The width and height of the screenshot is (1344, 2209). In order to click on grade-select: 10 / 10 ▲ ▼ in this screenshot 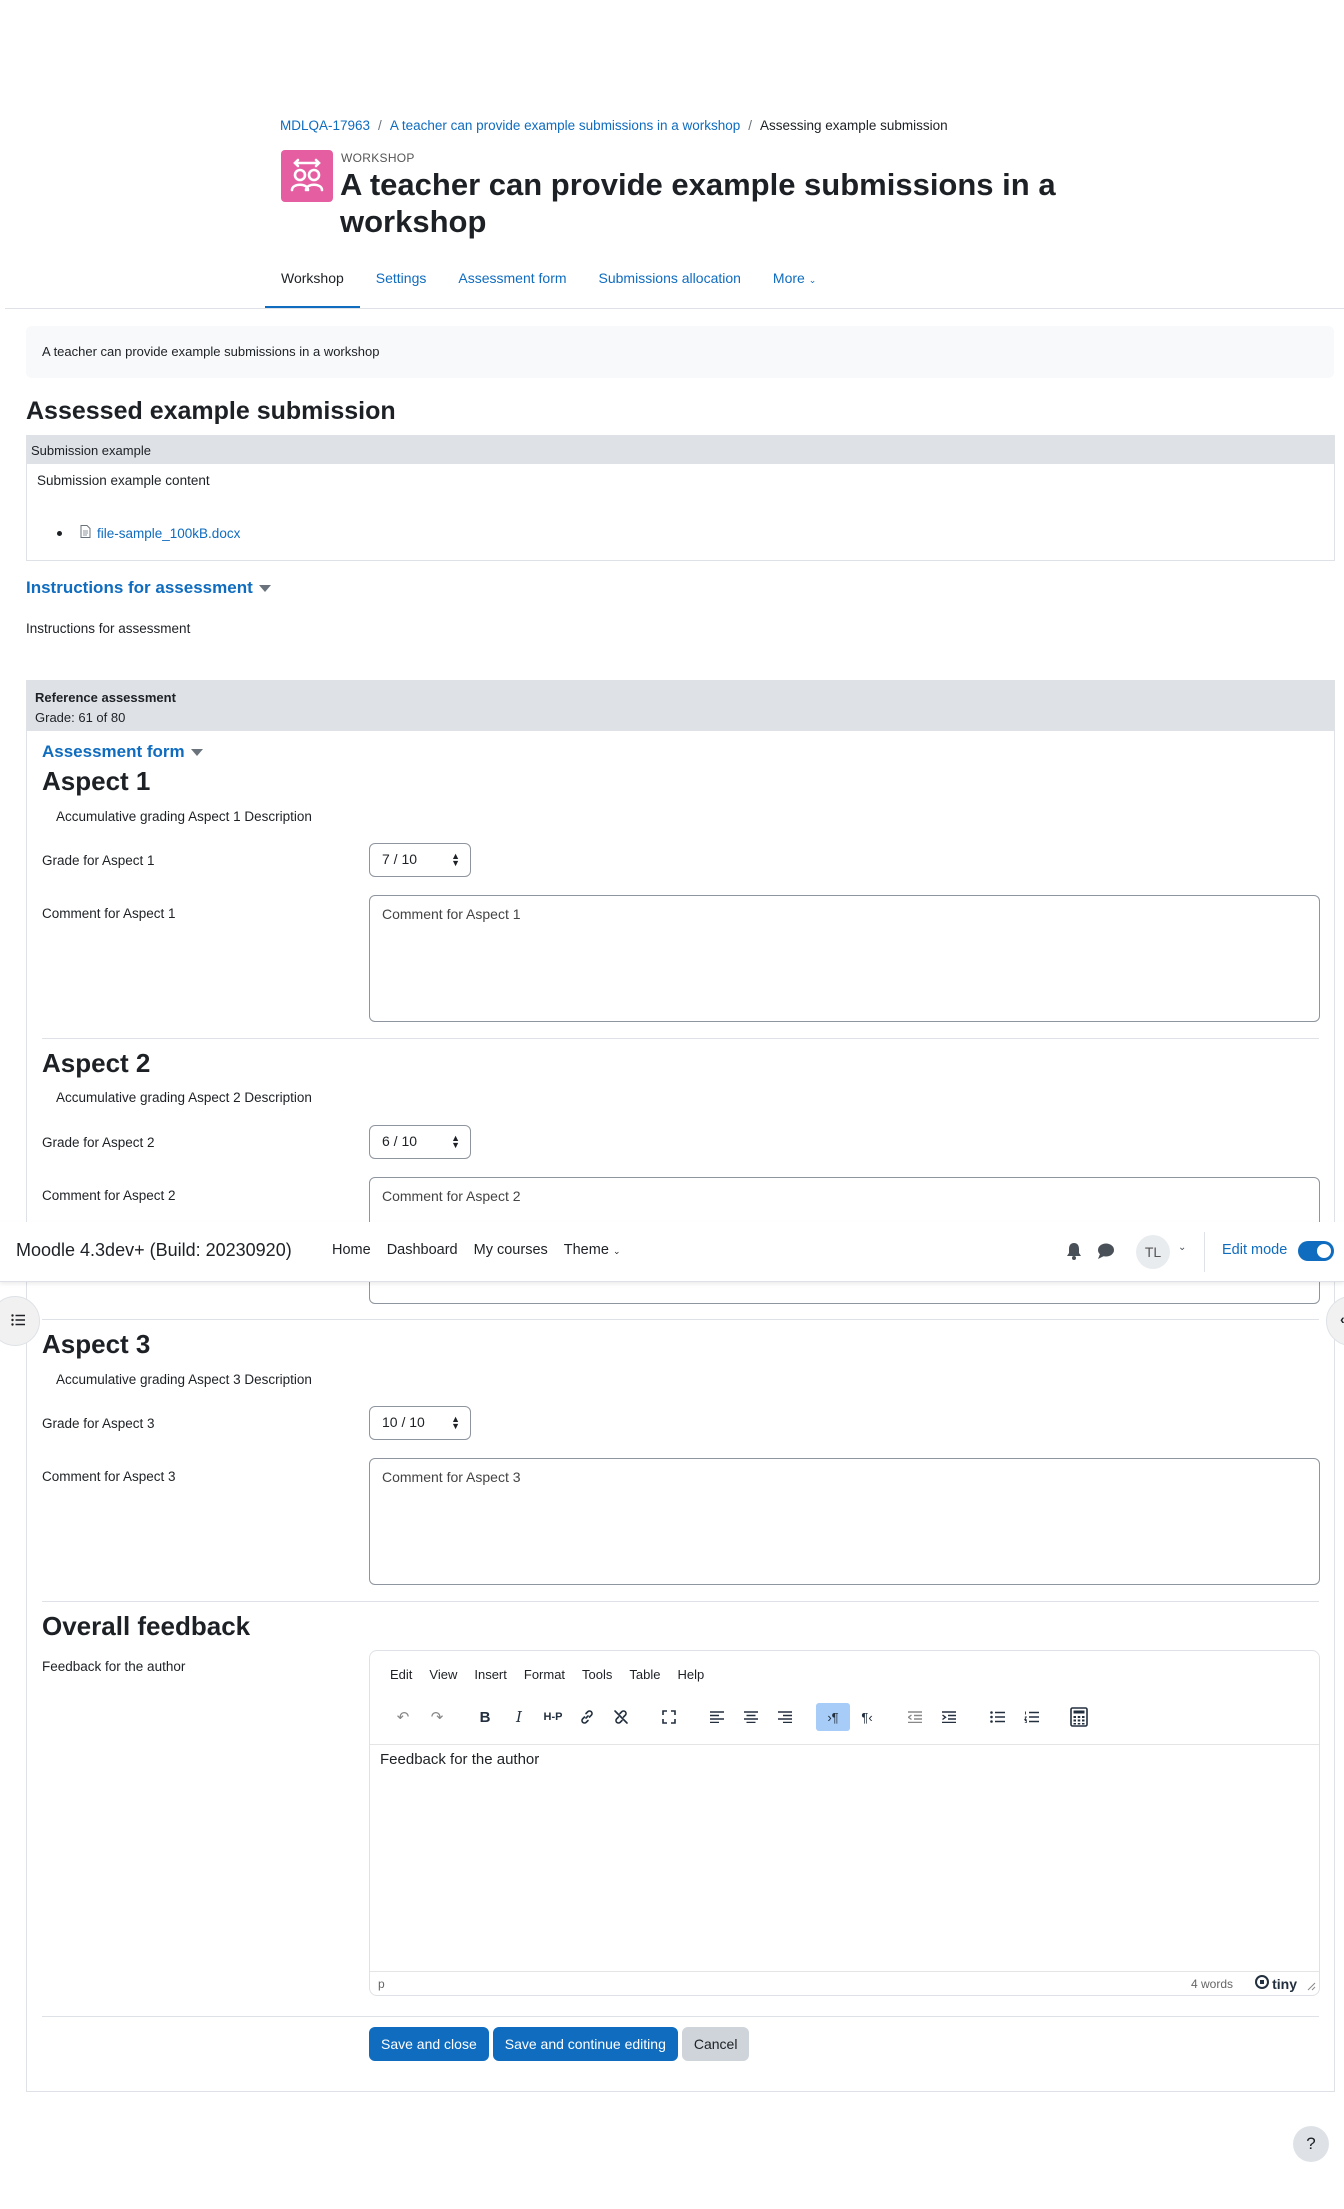, I will do `click(420, 1423)`.